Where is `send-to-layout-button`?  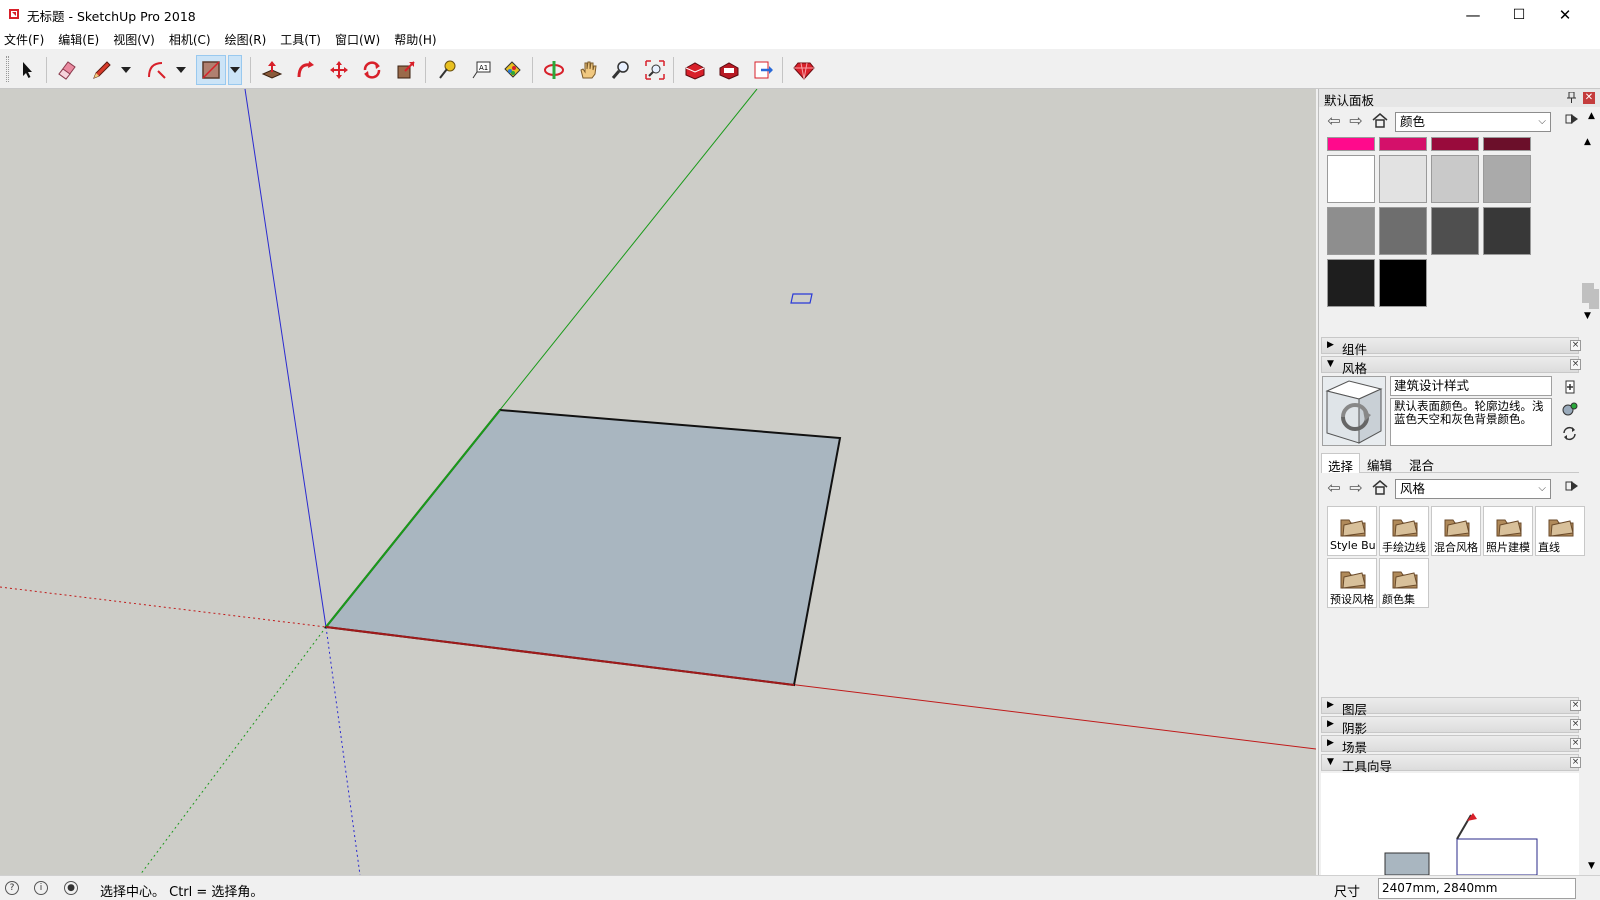 send-to-layout-button is located at coordinates (763, 70).